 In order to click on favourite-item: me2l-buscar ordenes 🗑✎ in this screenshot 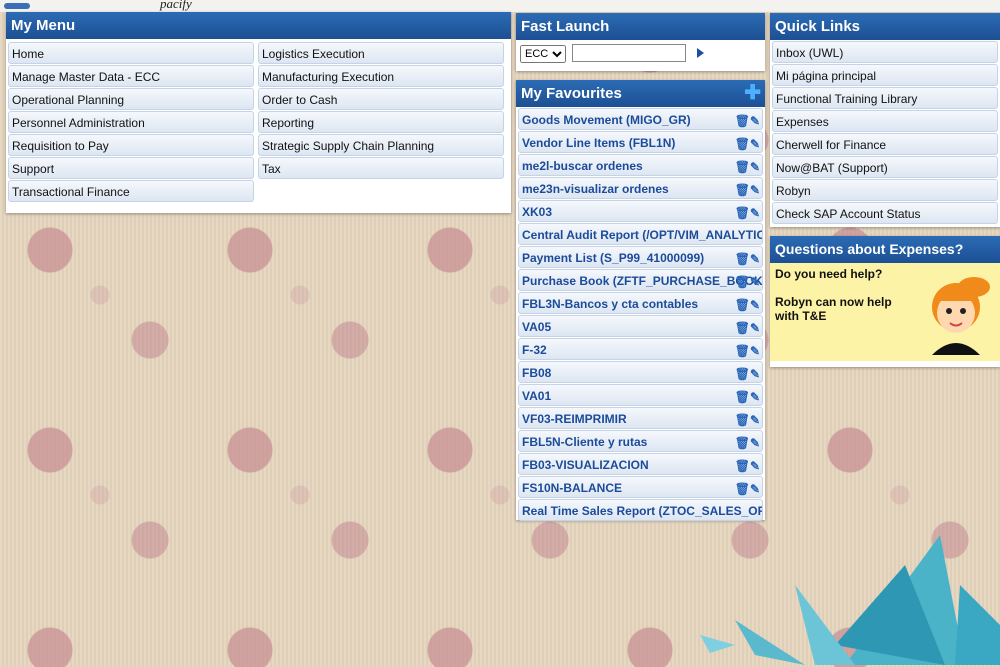, I will do `click(640, 165)`.